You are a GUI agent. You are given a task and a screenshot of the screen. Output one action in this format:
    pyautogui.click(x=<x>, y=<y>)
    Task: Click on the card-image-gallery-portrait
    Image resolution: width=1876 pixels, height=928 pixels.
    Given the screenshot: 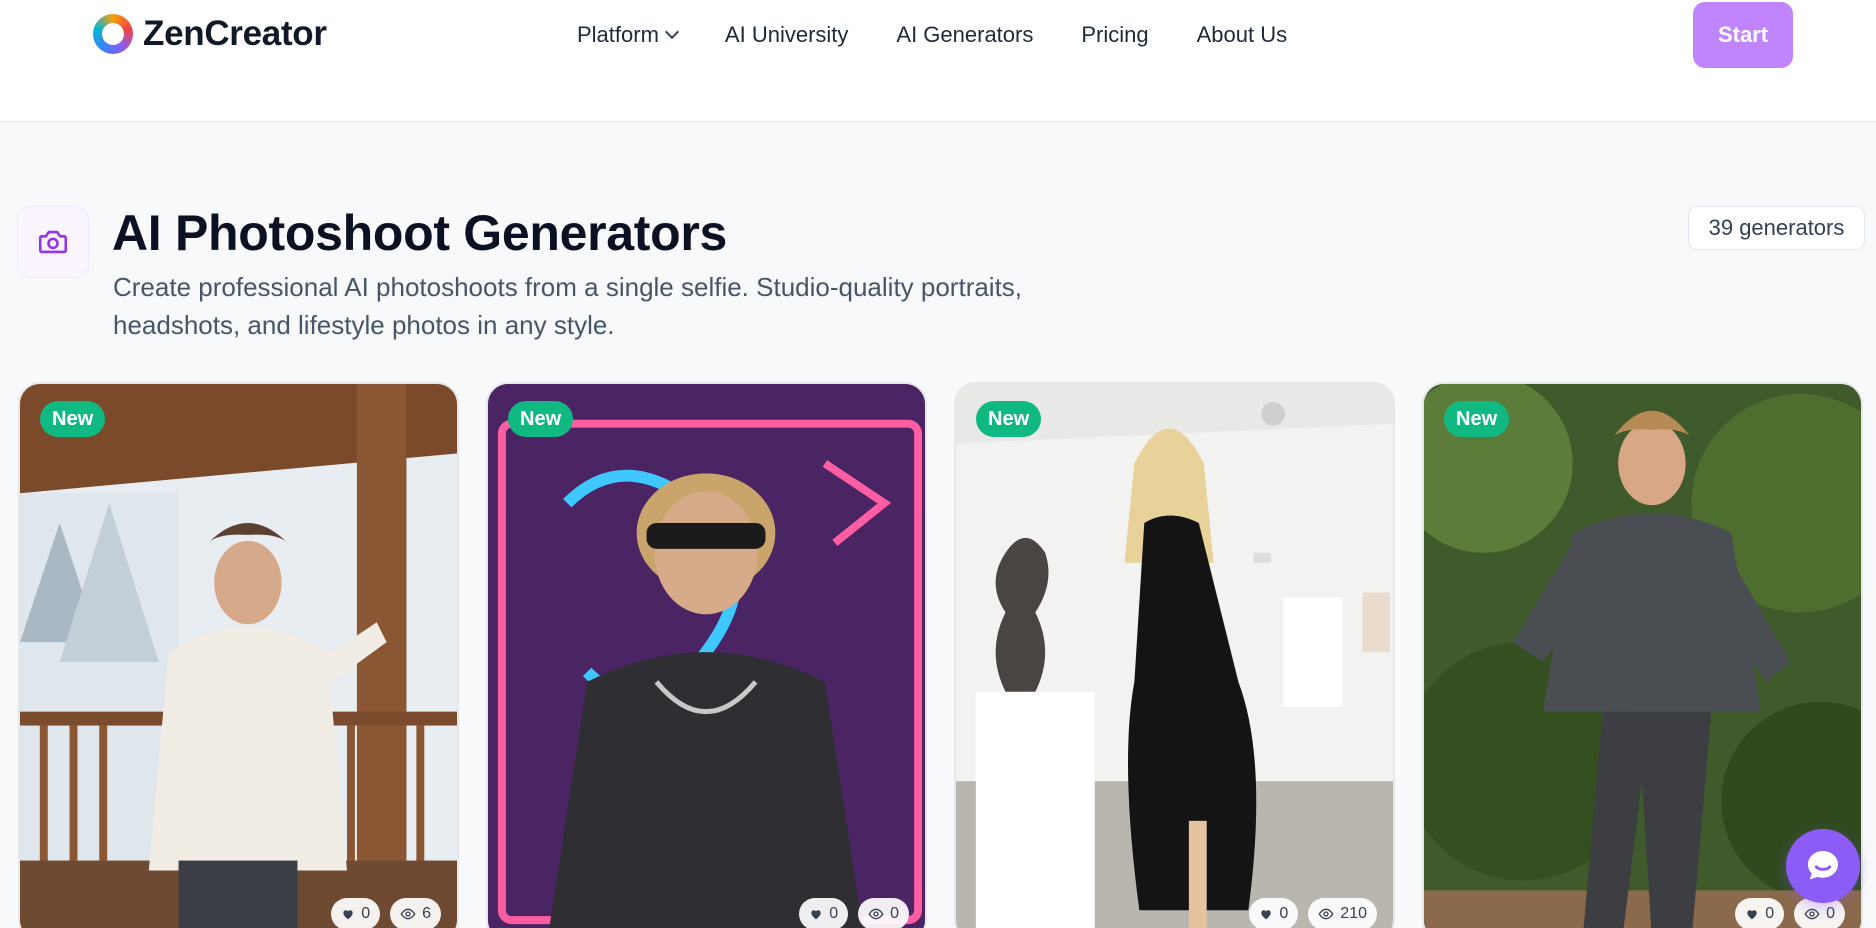 What is the action you would take?
    pyautogui.click(x=1174, y=656)
    